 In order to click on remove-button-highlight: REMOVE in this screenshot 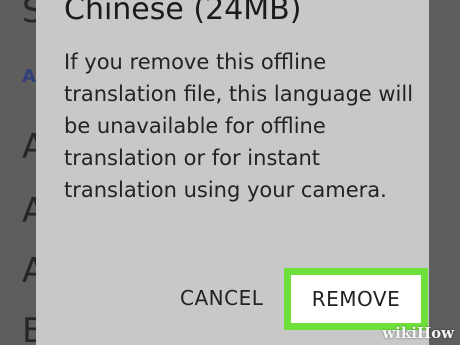, I will do `click(356, 299)`.